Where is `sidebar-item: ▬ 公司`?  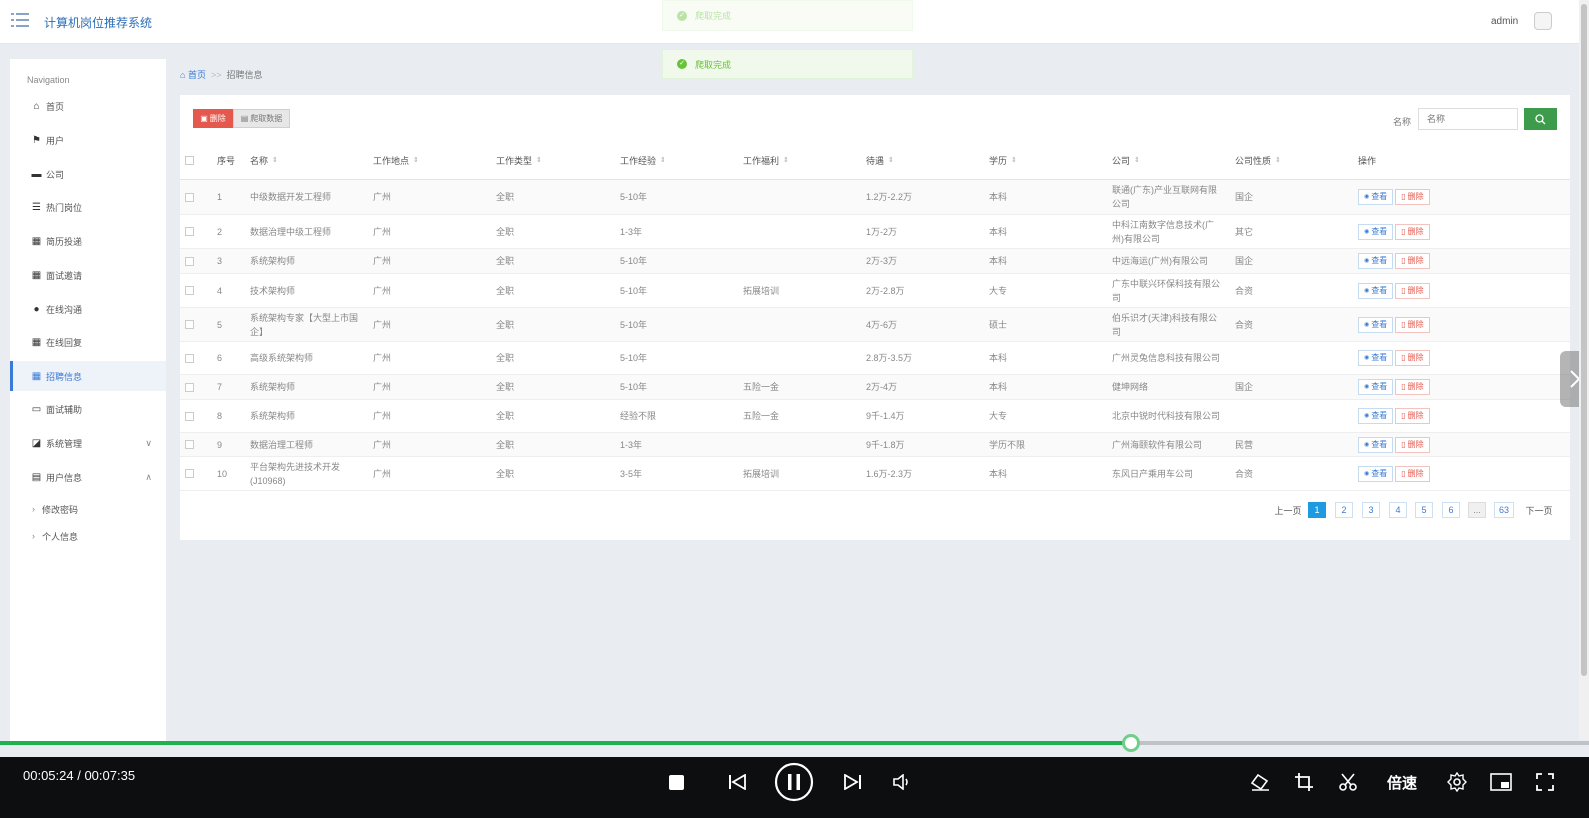
sidebar-item: ▬ 公司 is located at coordinates (88, 174).